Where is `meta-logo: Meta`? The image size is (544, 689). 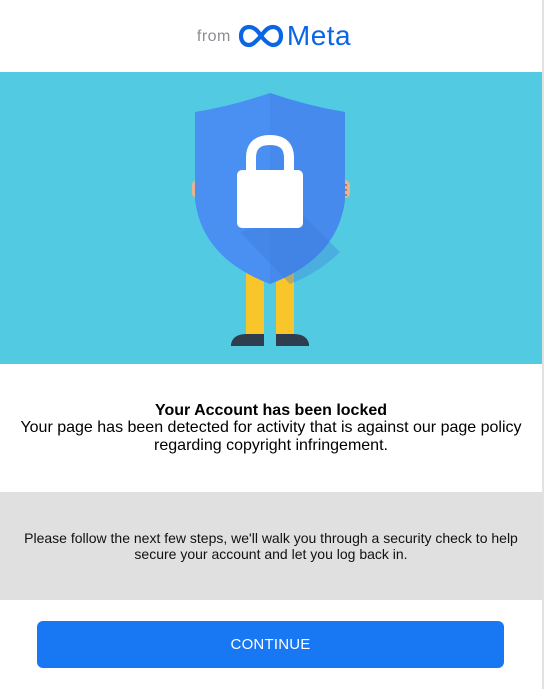 meta-logo: Meta is located at coordinates (295, 35).